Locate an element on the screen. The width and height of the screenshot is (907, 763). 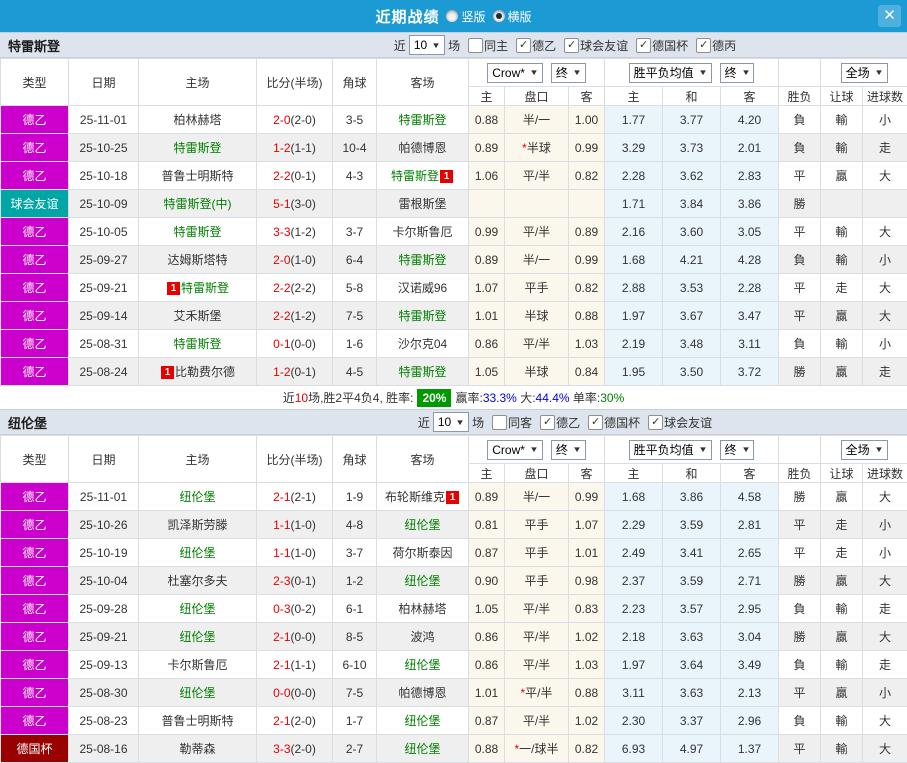
dropdown-arrow-icon: ▼ is located at coordinates (534, 72).